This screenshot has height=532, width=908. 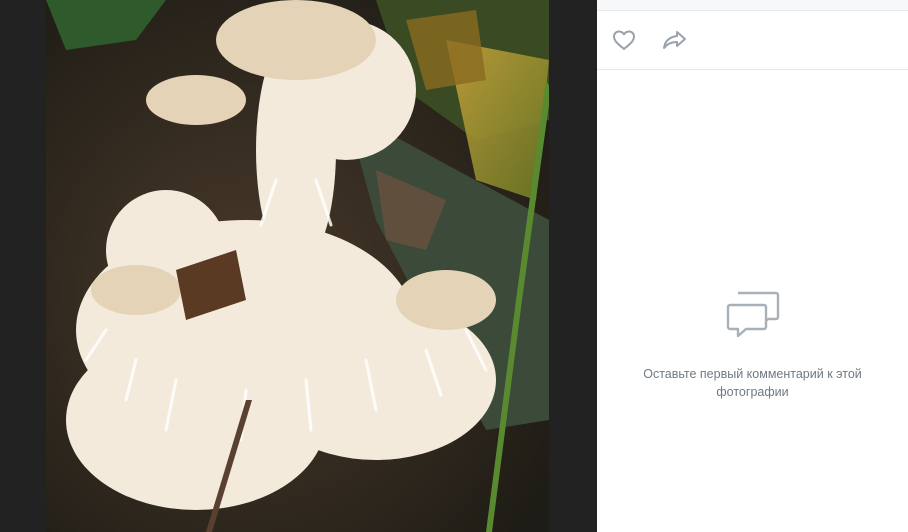 I want to click on share-arrow-icon, so click(x=674, y=40).